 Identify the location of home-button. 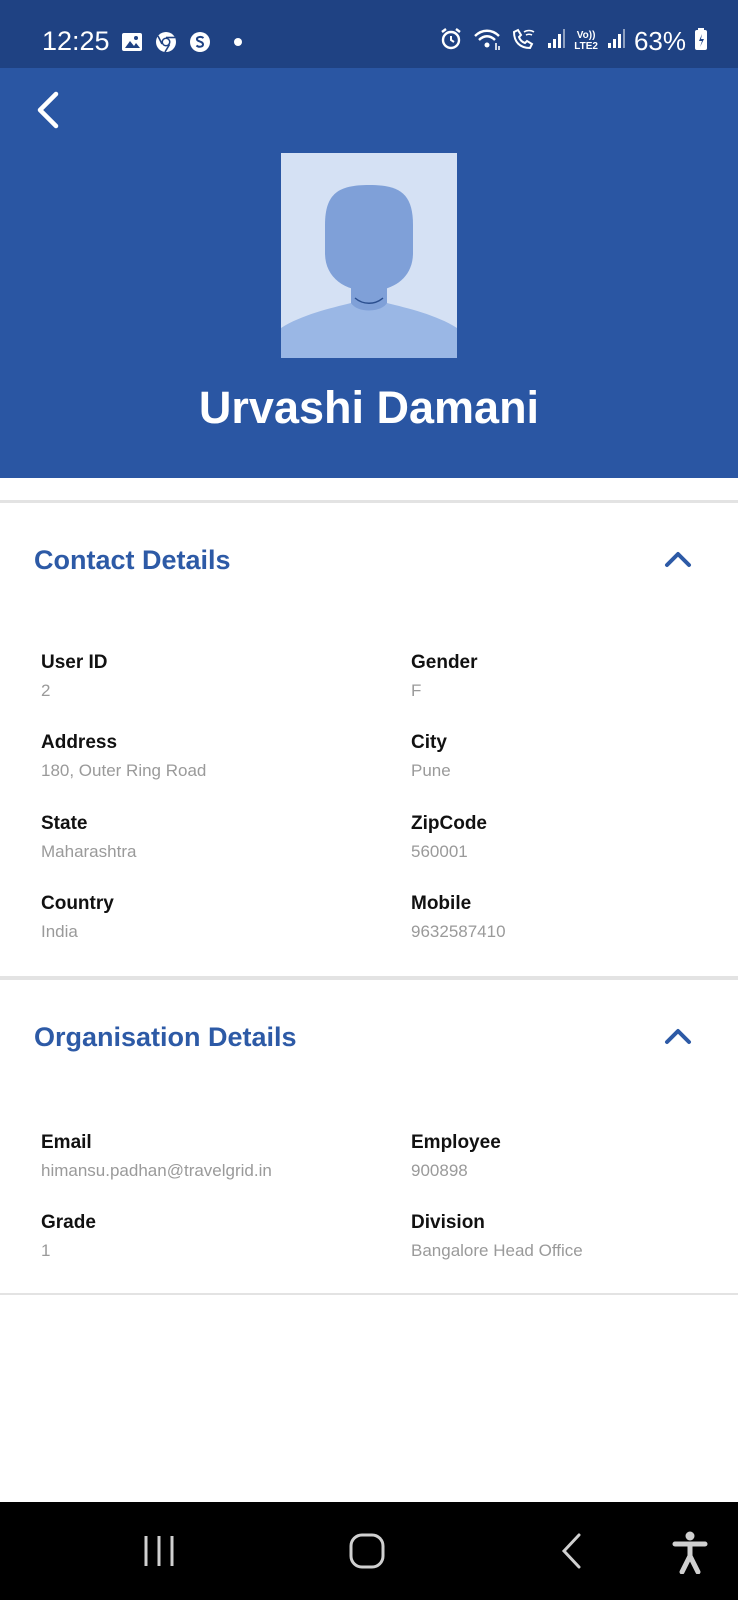
(367, 1552).